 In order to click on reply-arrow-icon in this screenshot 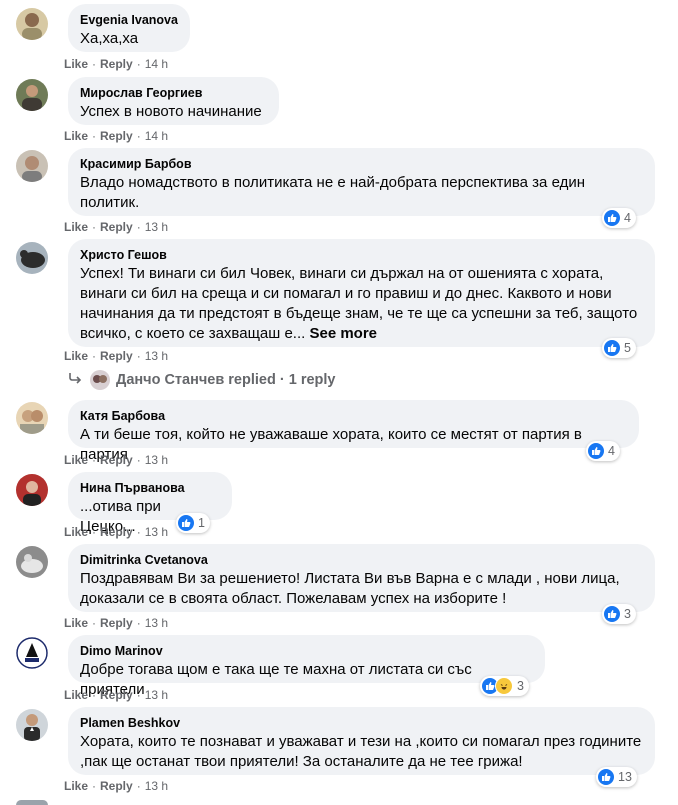, I will do `click(75, 380)`.